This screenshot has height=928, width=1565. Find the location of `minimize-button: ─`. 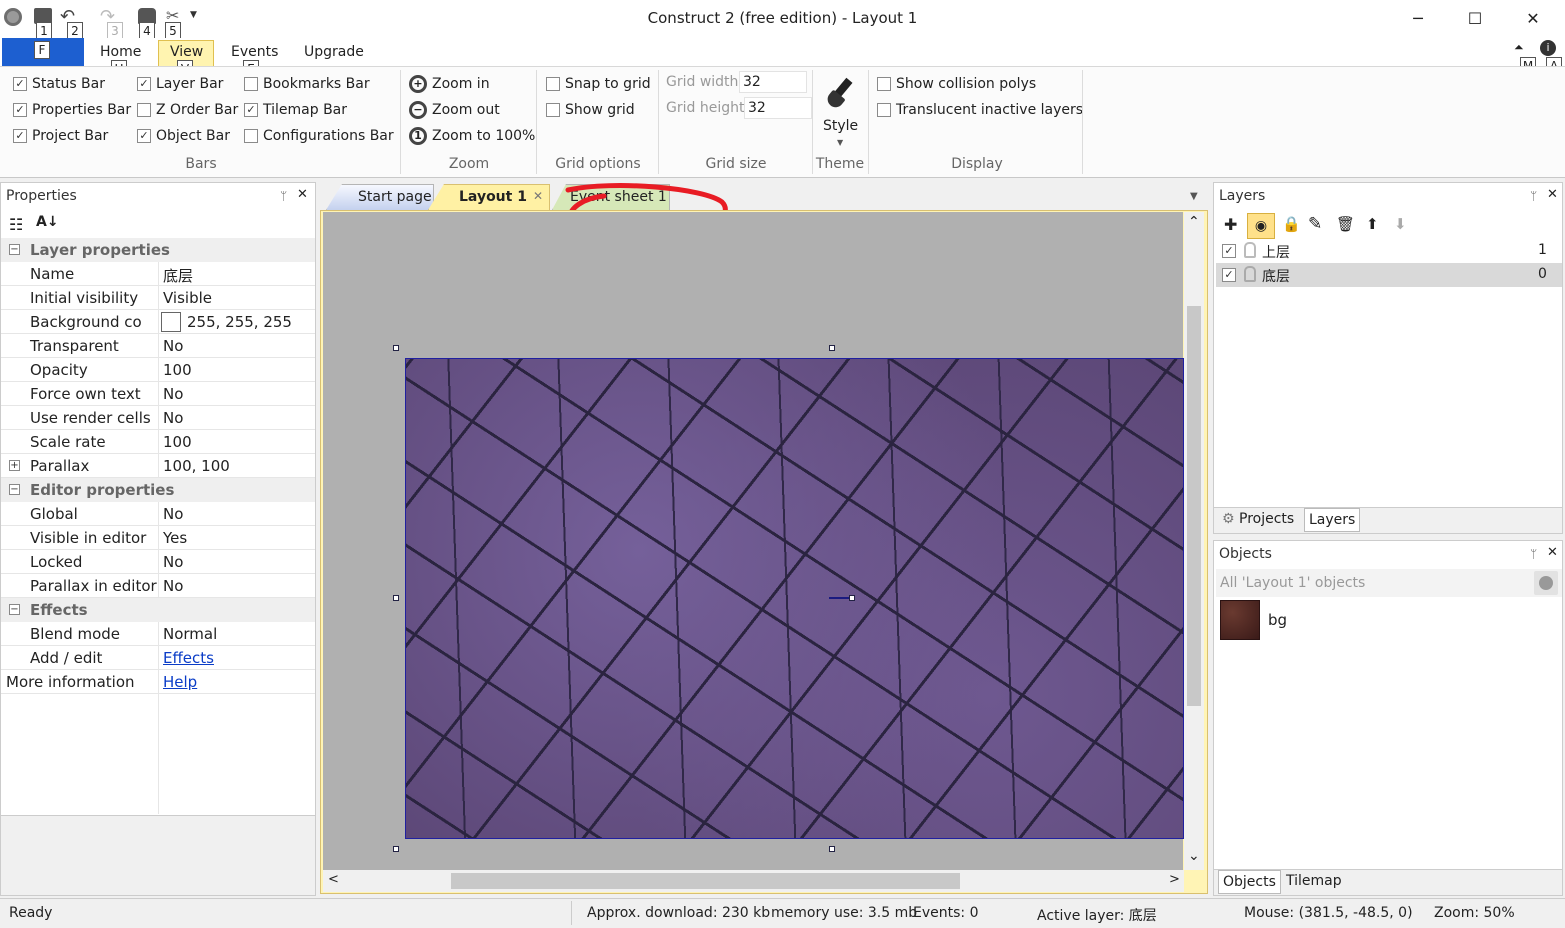

minimize-button: ─ is located at coordinates (1418, 19).